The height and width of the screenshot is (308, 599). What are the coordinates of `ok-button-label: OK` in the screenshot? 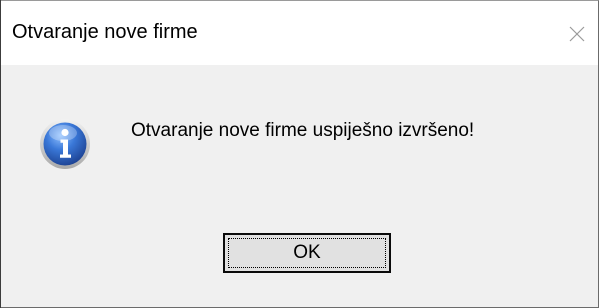 It's located at (307, 252).